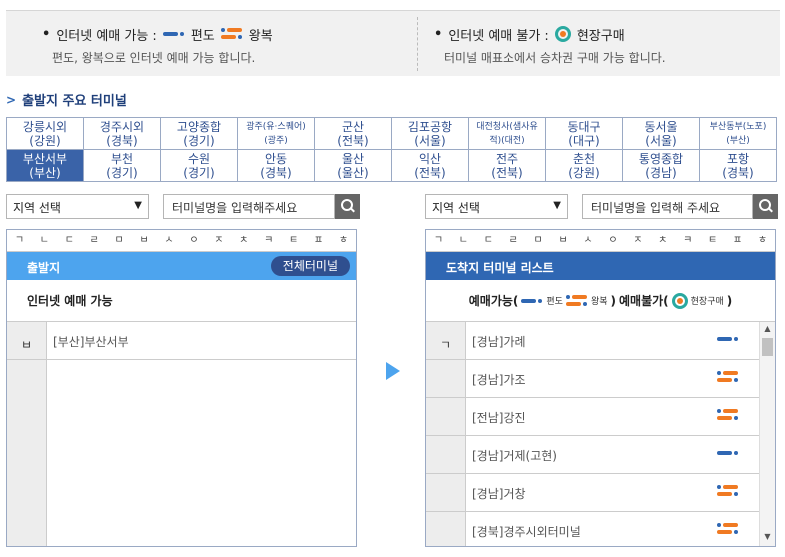  What do you see at coordinates (661, 172) in the screenshot?
I see `terminal-region: (경남)` at bounding box center [661, 172].